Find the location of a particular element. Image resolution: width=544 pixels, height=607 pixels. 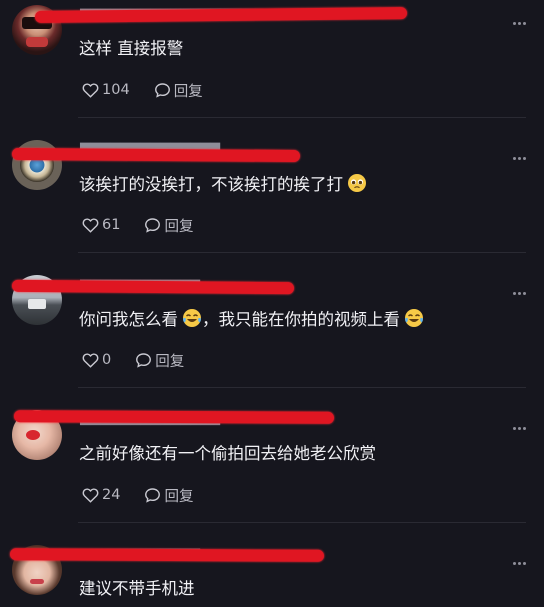

comment-text-content: ，我只能在你拍的视频上看 is located at coordinates (301, 319).